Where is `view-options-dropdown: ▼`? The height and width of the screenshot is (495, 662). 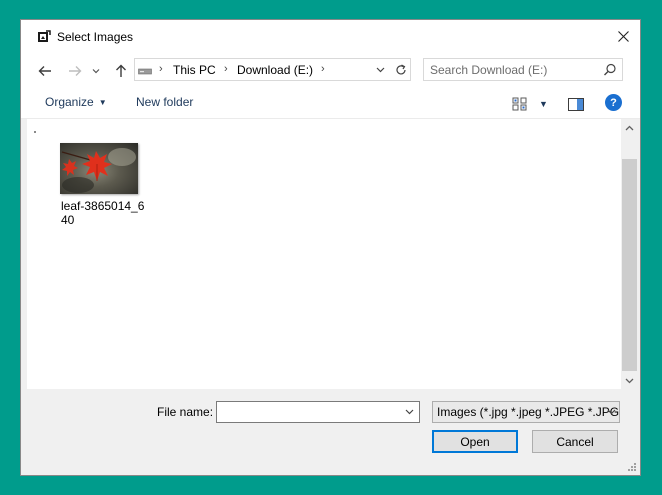 view-options-dropdown: ▼ is located at coordinates (543, 104).